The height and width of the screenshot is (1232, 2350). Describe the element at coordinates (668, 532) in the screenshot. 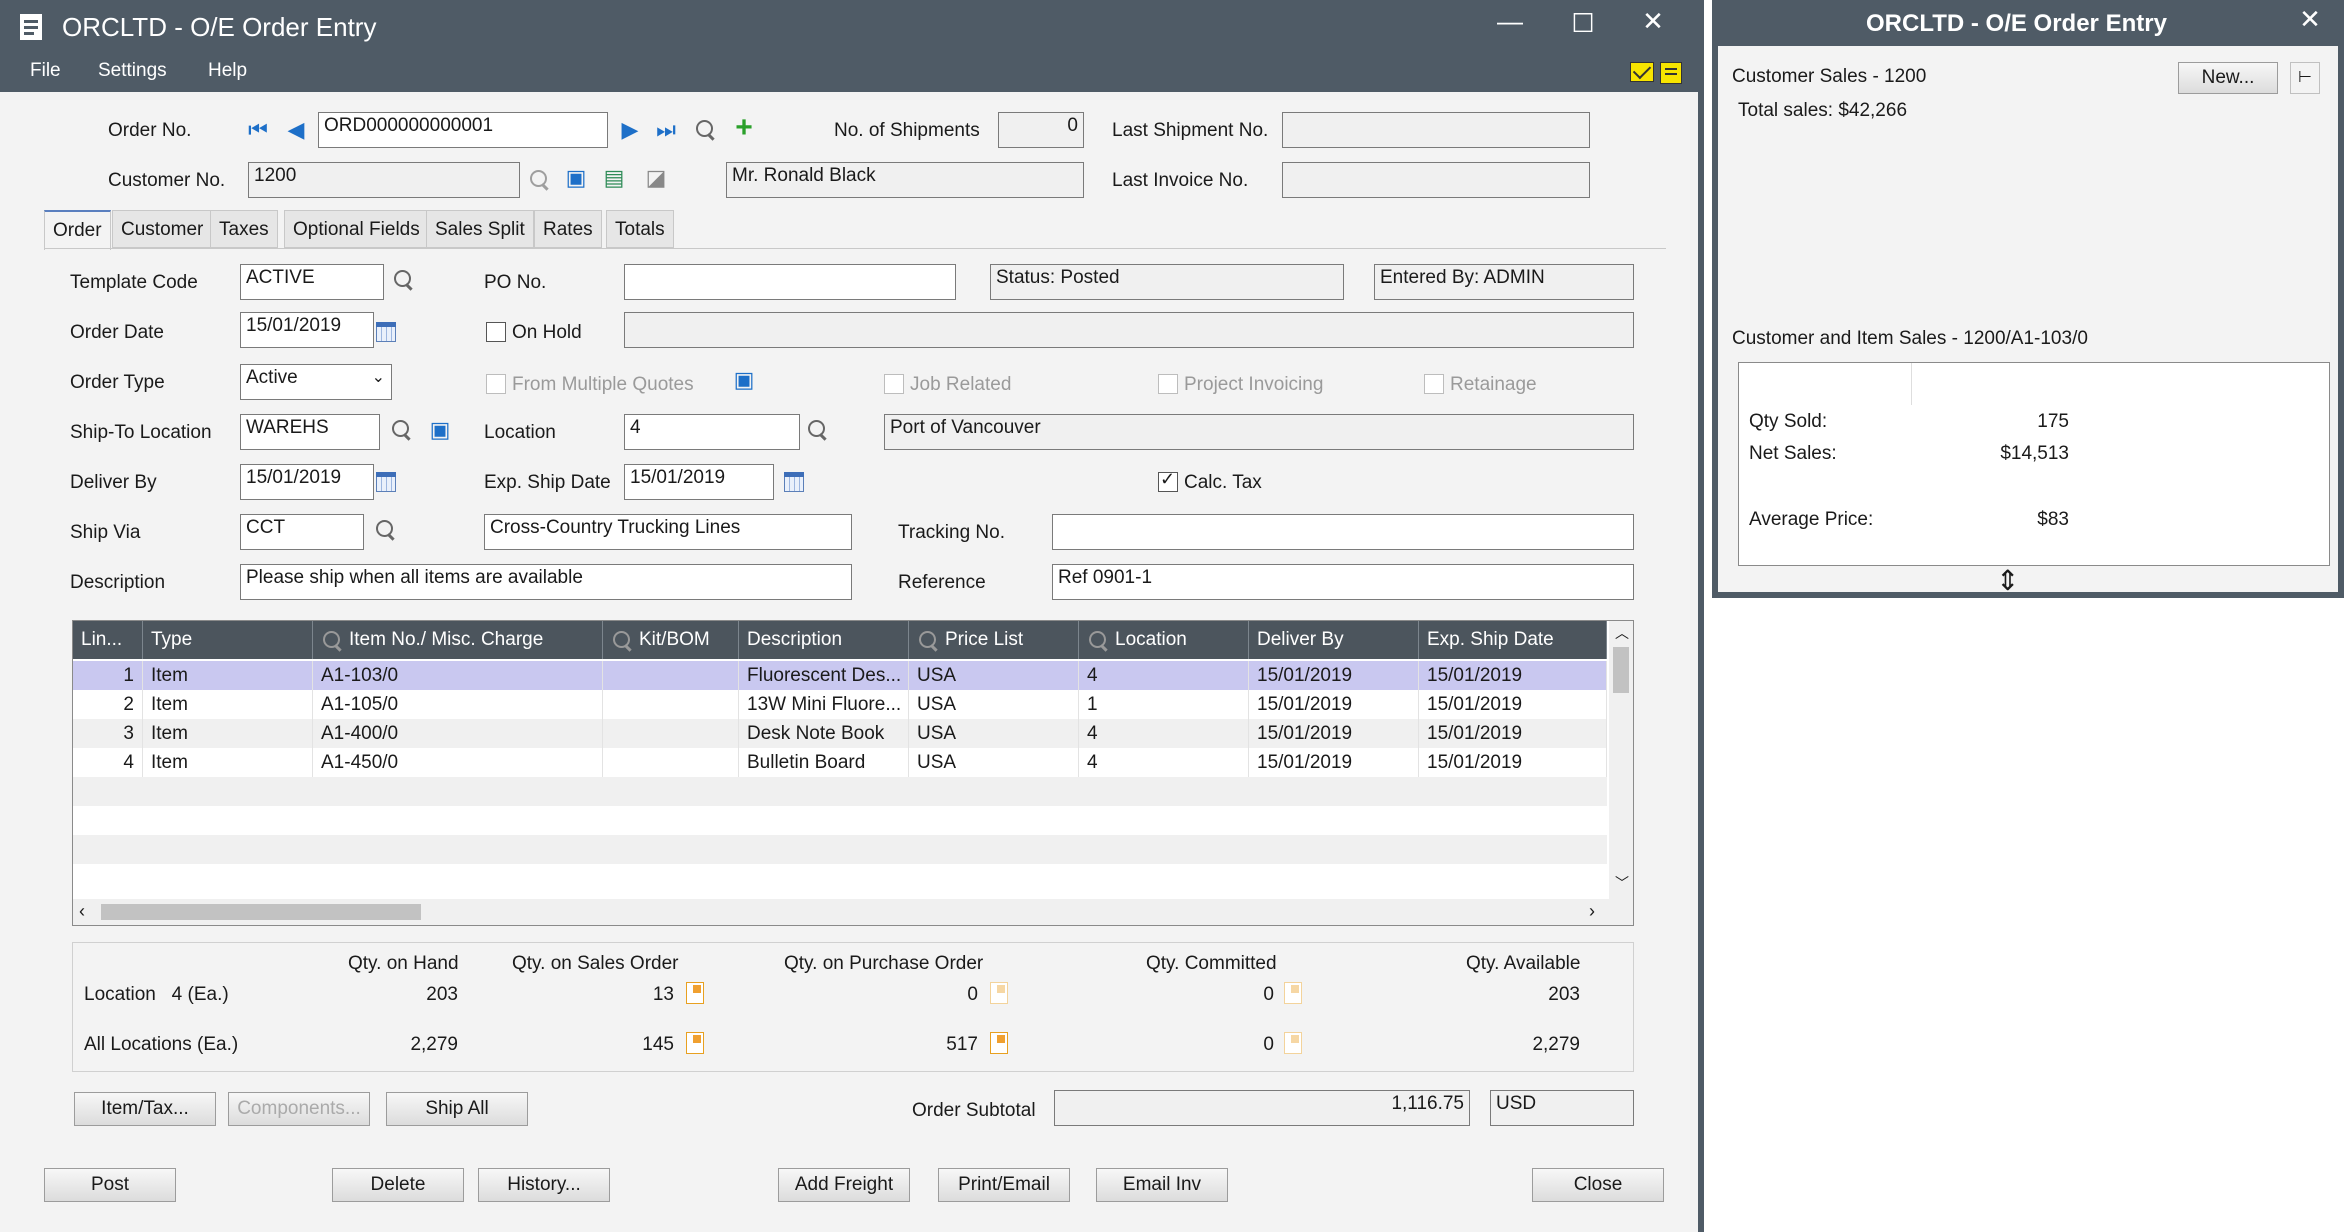

I see `ship-via-description-field: Cross-Country Trucking Lines` at that location.